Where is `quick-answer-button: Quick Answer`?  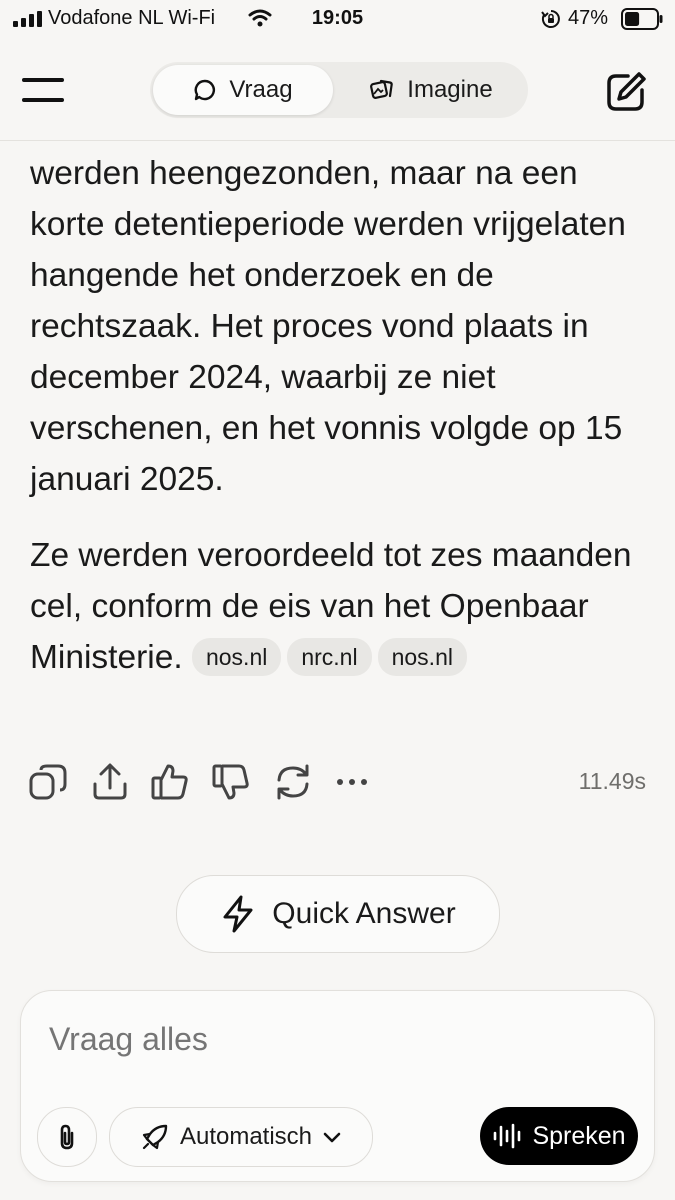
quick-answer-button: Quick Answer is located at coordinates (338, 914).